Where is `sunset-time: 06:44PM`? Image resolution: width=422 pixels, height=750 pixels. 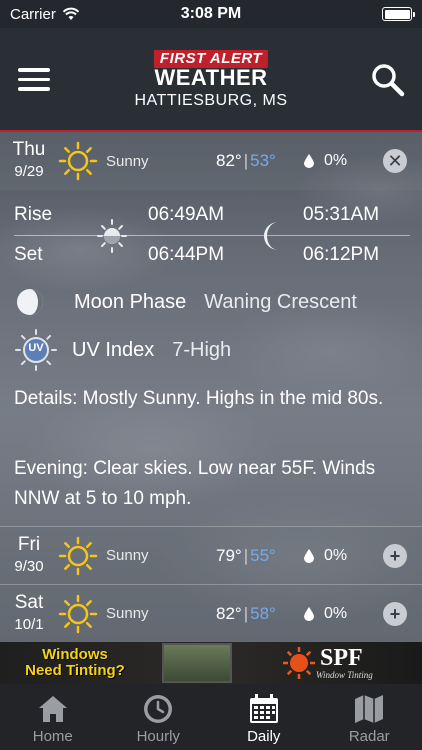 sunset-time: 06:44PM is located at coordinates (186, 254).